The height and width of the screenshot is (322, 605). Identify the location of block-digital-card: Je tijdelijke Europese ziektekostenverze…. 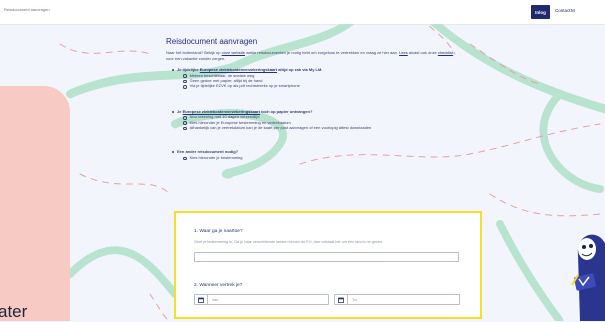
(316, 78).